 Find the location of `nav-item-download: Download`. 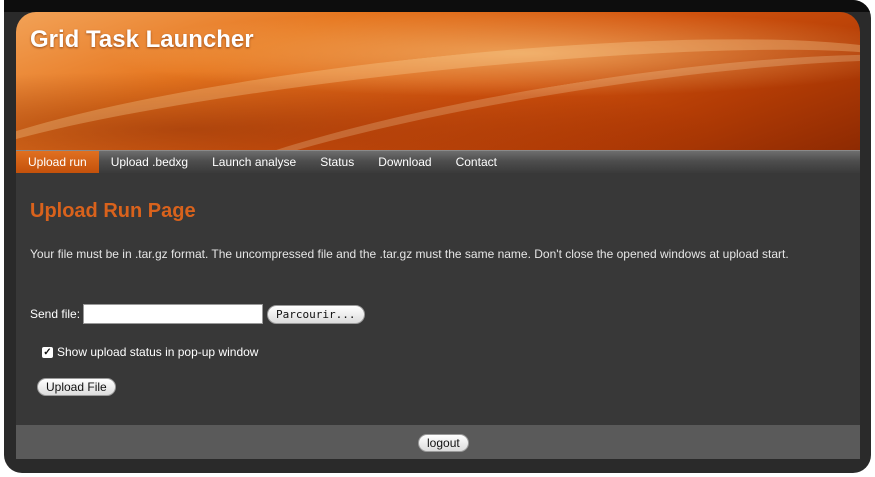

nav-item-download: Download is located at coordinates (404, 162).